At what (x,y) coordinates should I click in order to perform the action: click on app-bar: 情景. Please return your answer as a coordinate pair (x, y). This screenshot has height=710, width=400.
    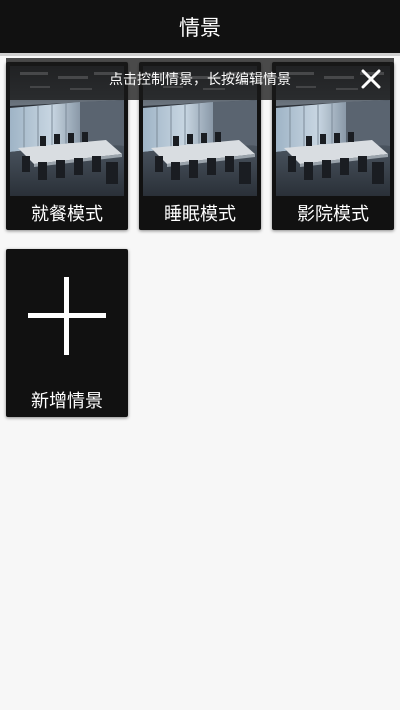
    Looking at the image, I should click on (200, 26).